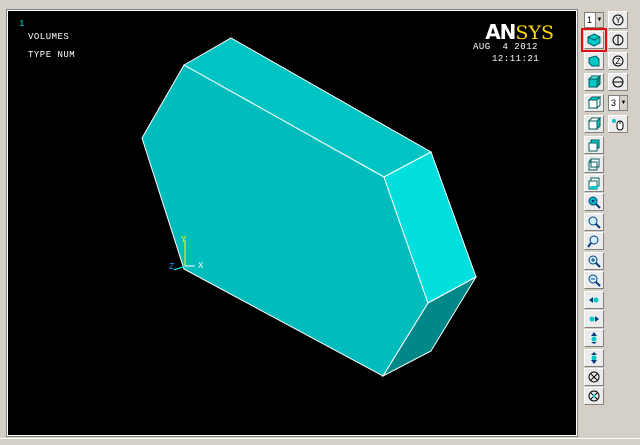  I want to click on rotate-z-icon: Z, so click(618, 61).